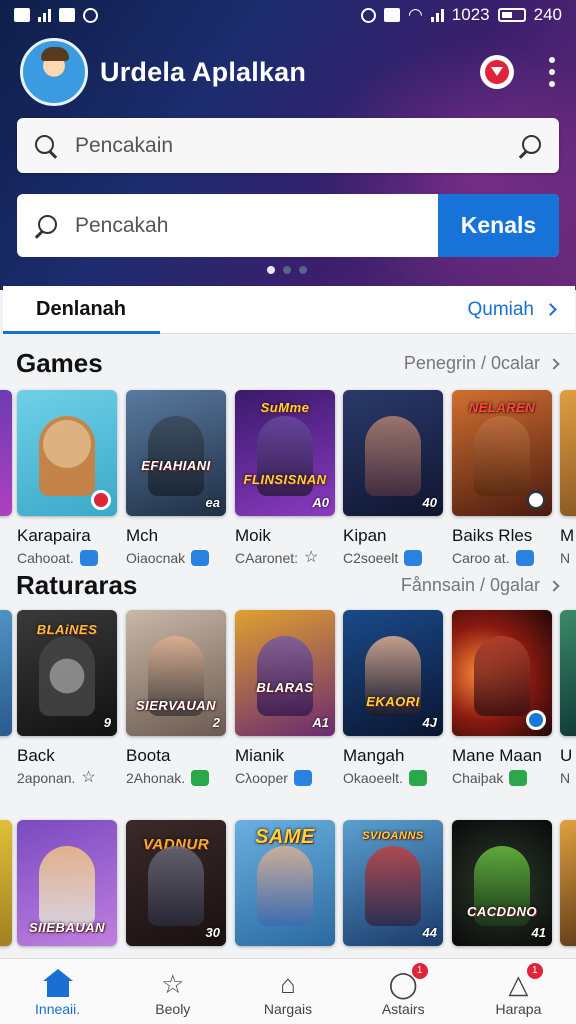 The width and height of the screenshot is (576, 1024). What do you see at coordinates (142, 535) in the screenshot?
I see `game-name: Mch` at bounding box center [142, 535].